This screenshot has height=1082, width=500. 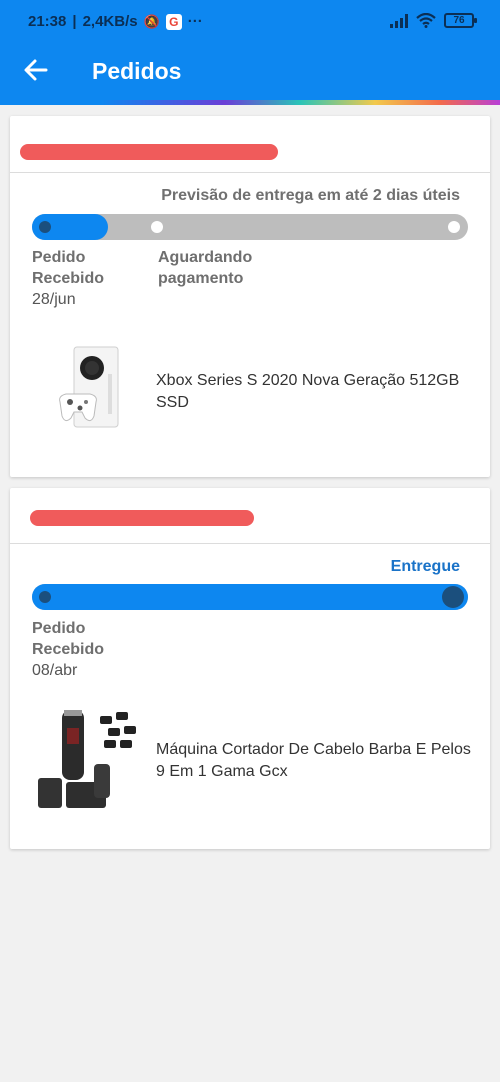 What do you see at coordinates (54, 299) in the screenshot?
I see `step-date: 28/jun` at bounding box center [54, 299].